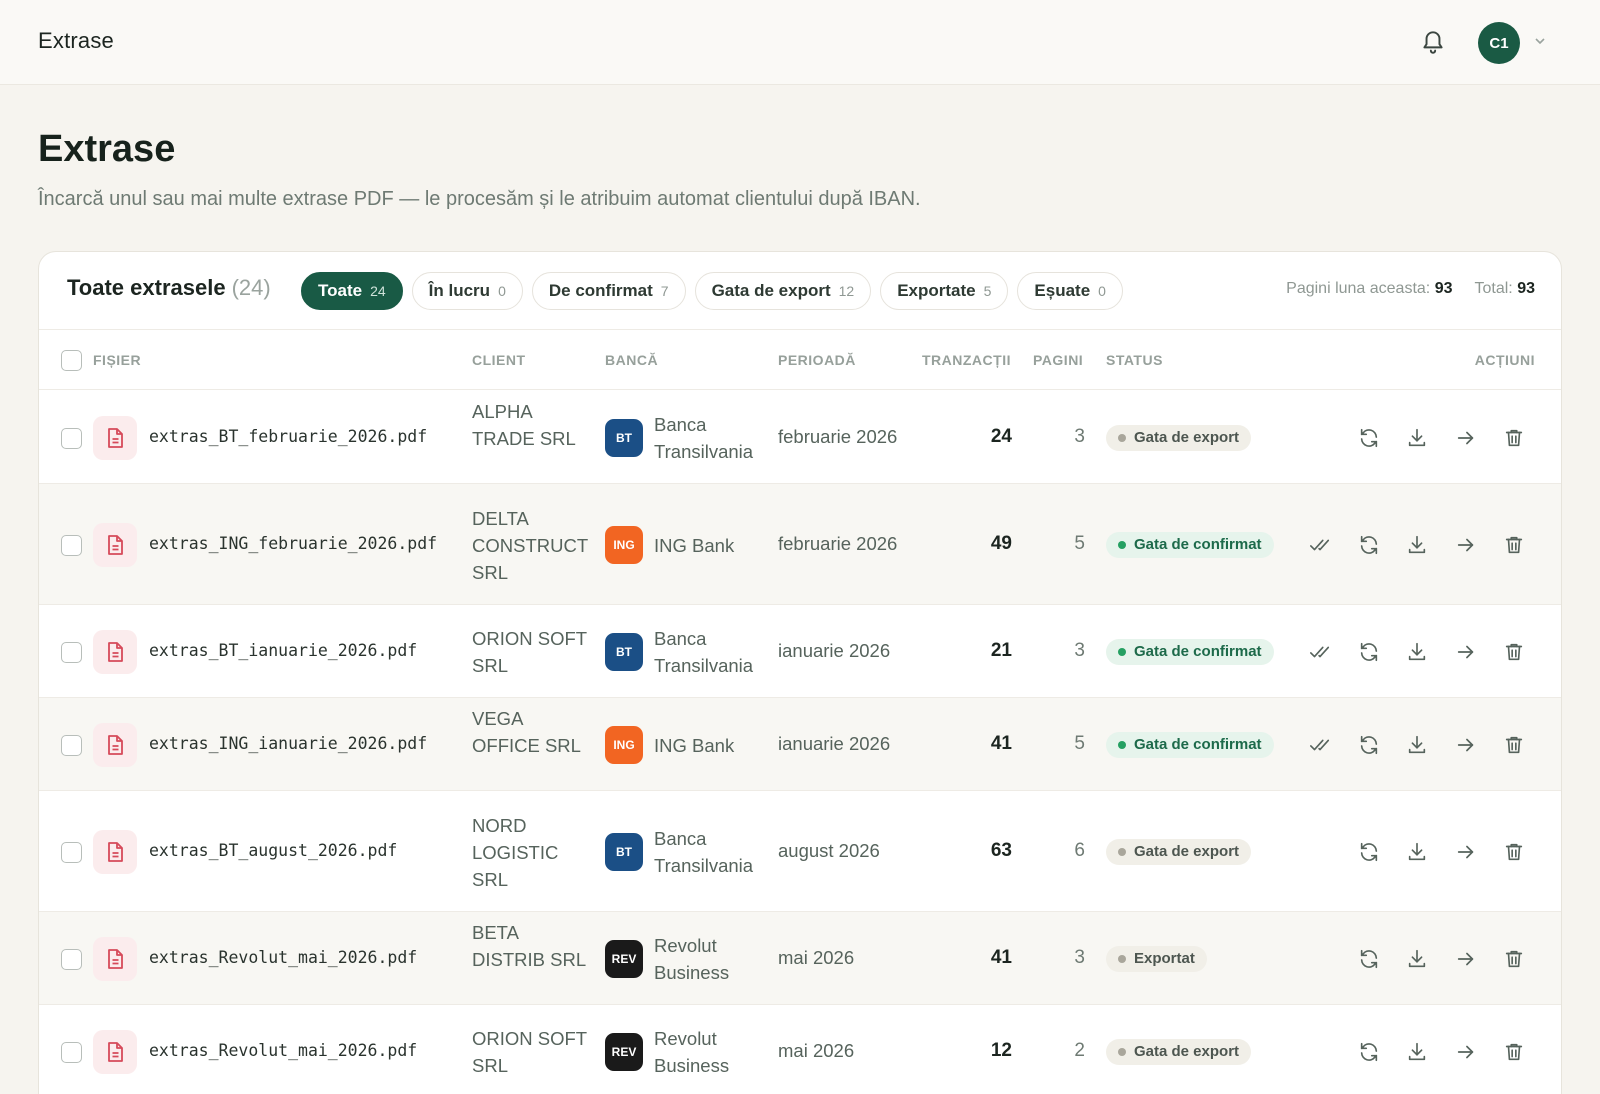  I want to click on bell-icon, so click(1433, 42).